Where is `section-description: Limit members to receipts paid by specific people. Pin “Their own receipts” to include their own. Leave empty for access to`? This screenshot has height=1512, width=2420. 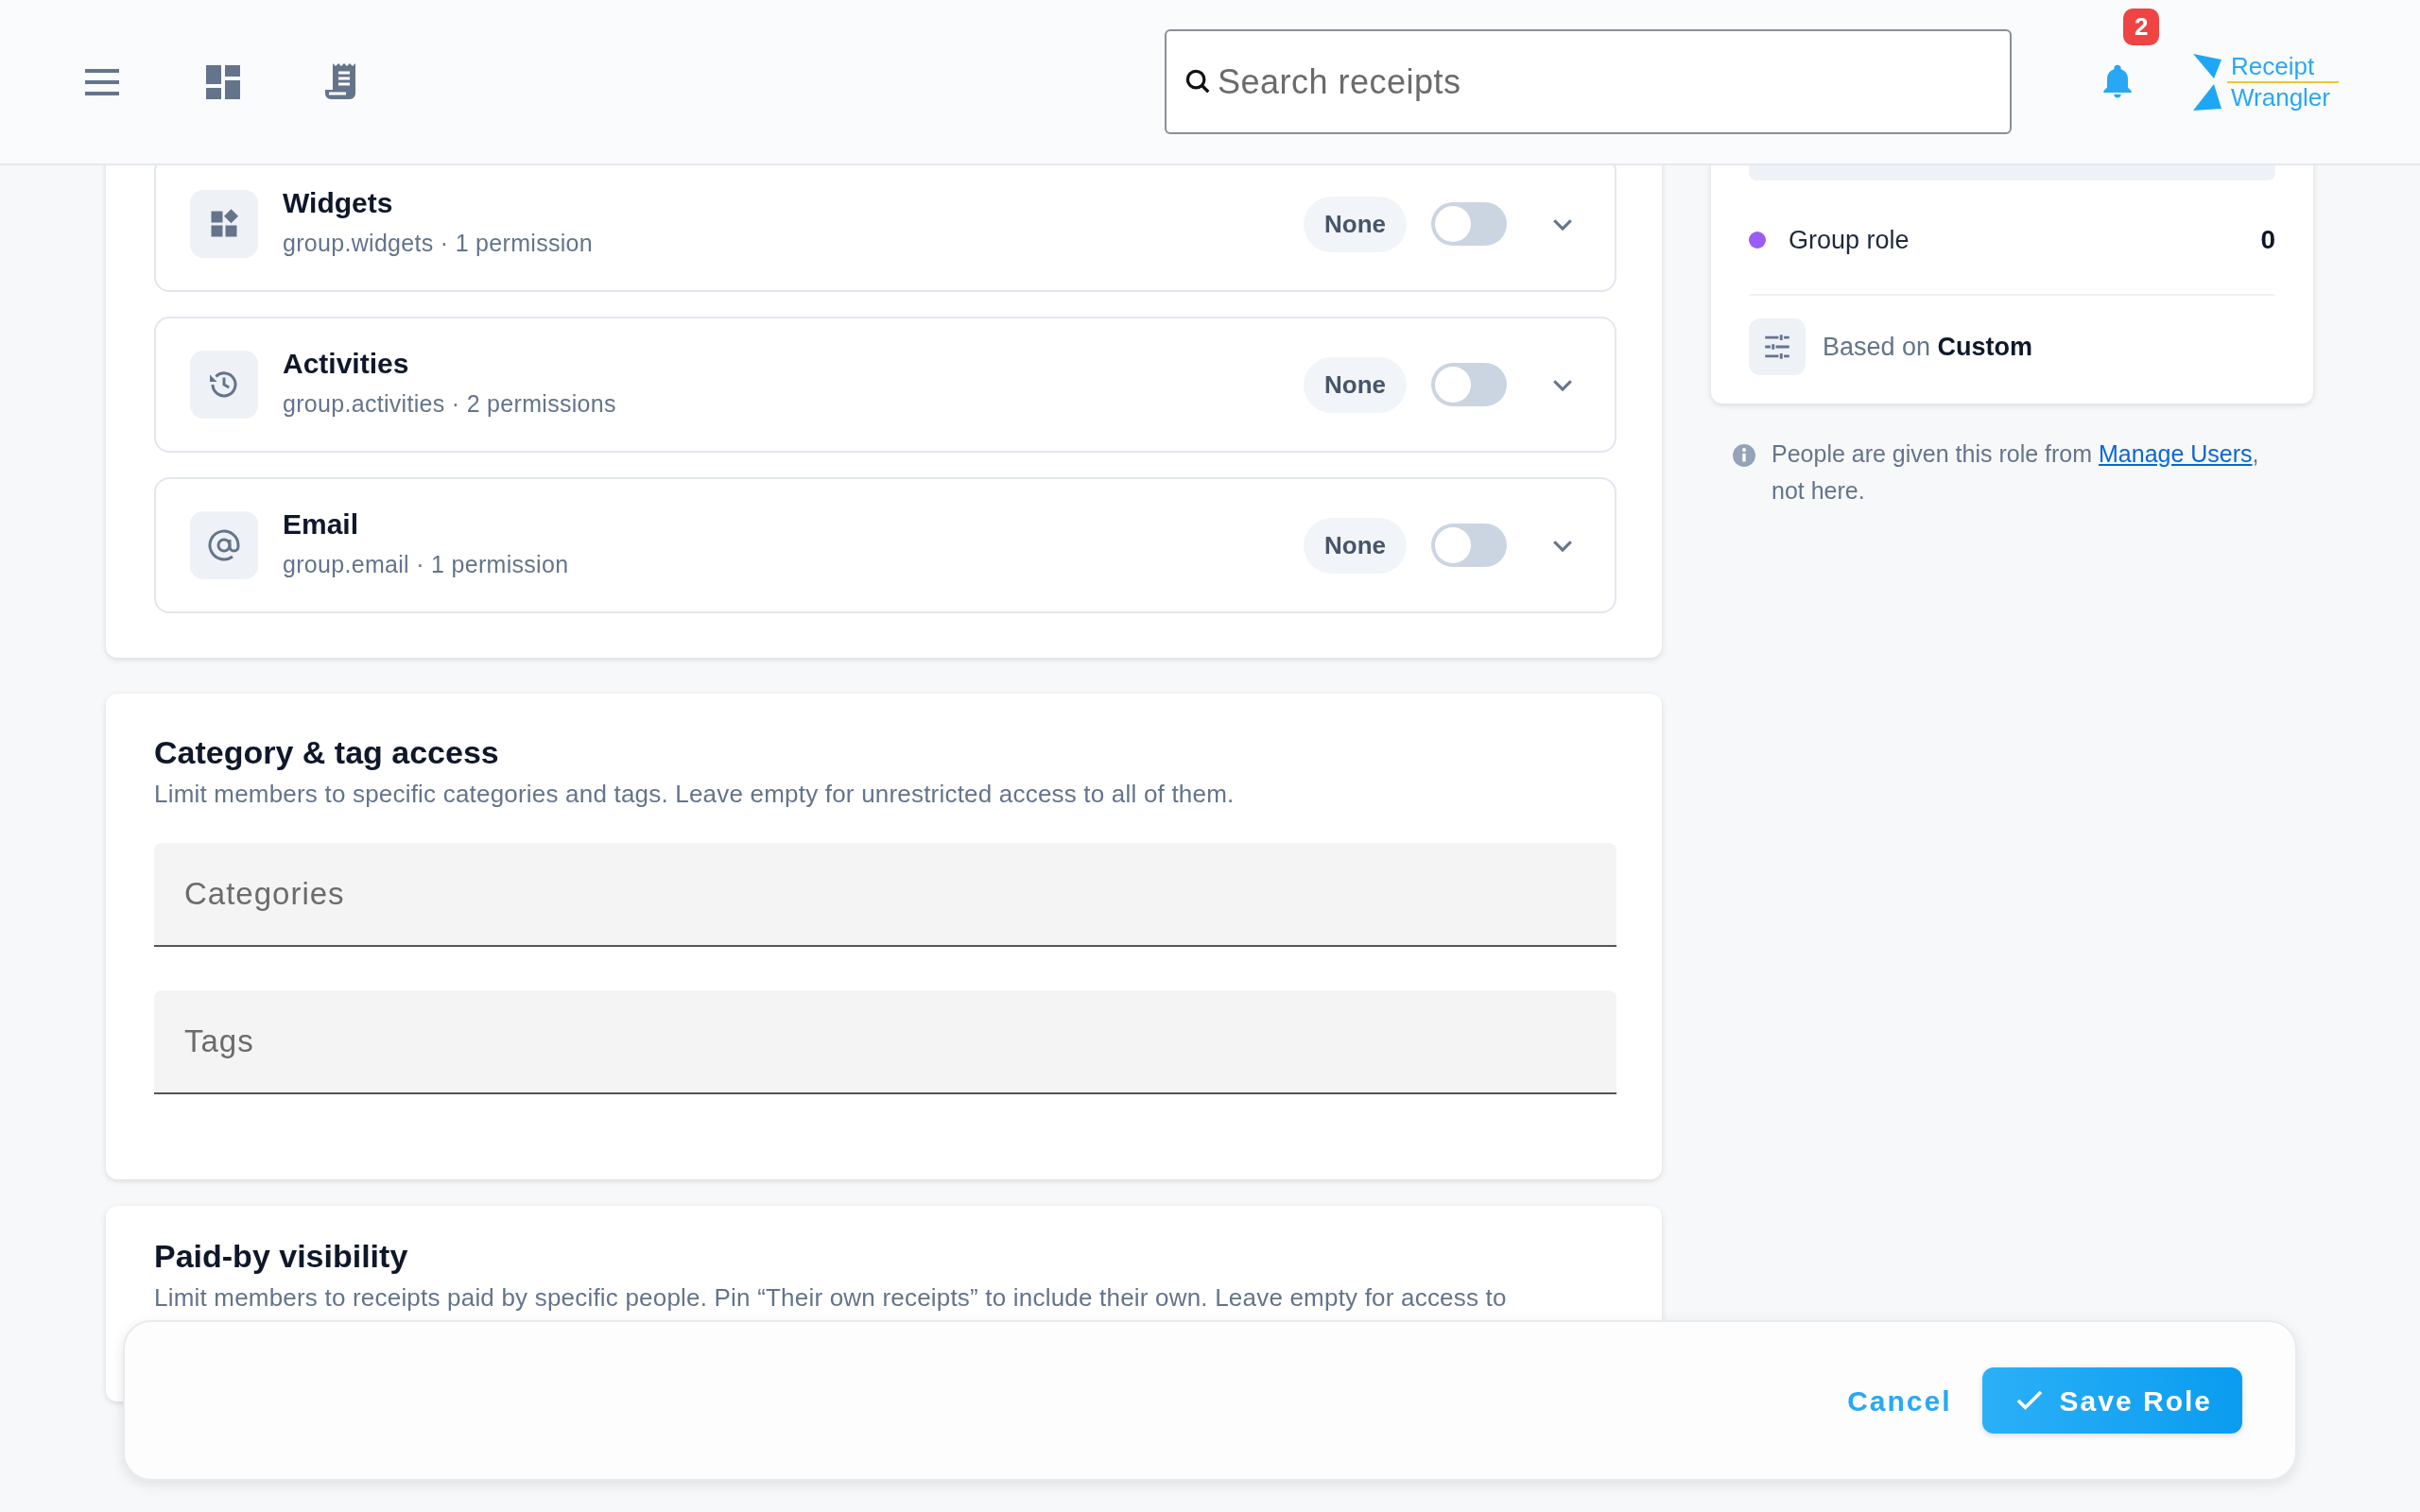 section-description: Limit members to receipts paid by specific people. Pin “Their own receipts” to include their own. Leave empty for access to is located at coordinates (831, 1297).